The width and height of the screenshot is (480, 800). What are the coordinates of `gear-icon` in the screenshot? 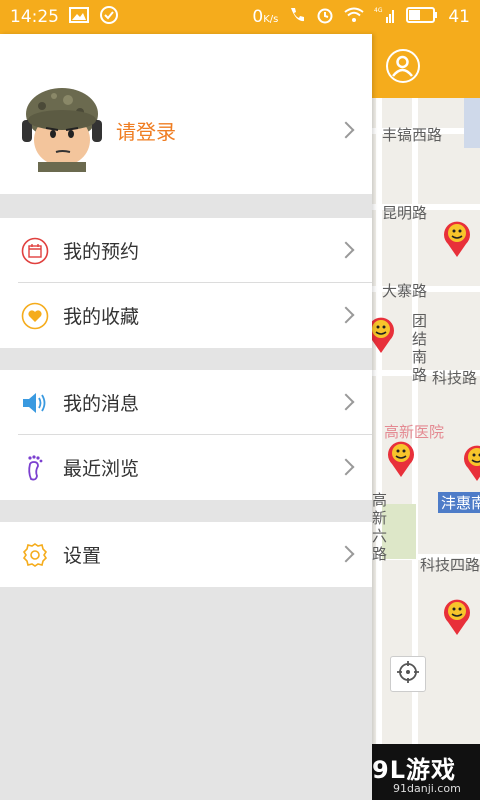 It's located at (35, 555).